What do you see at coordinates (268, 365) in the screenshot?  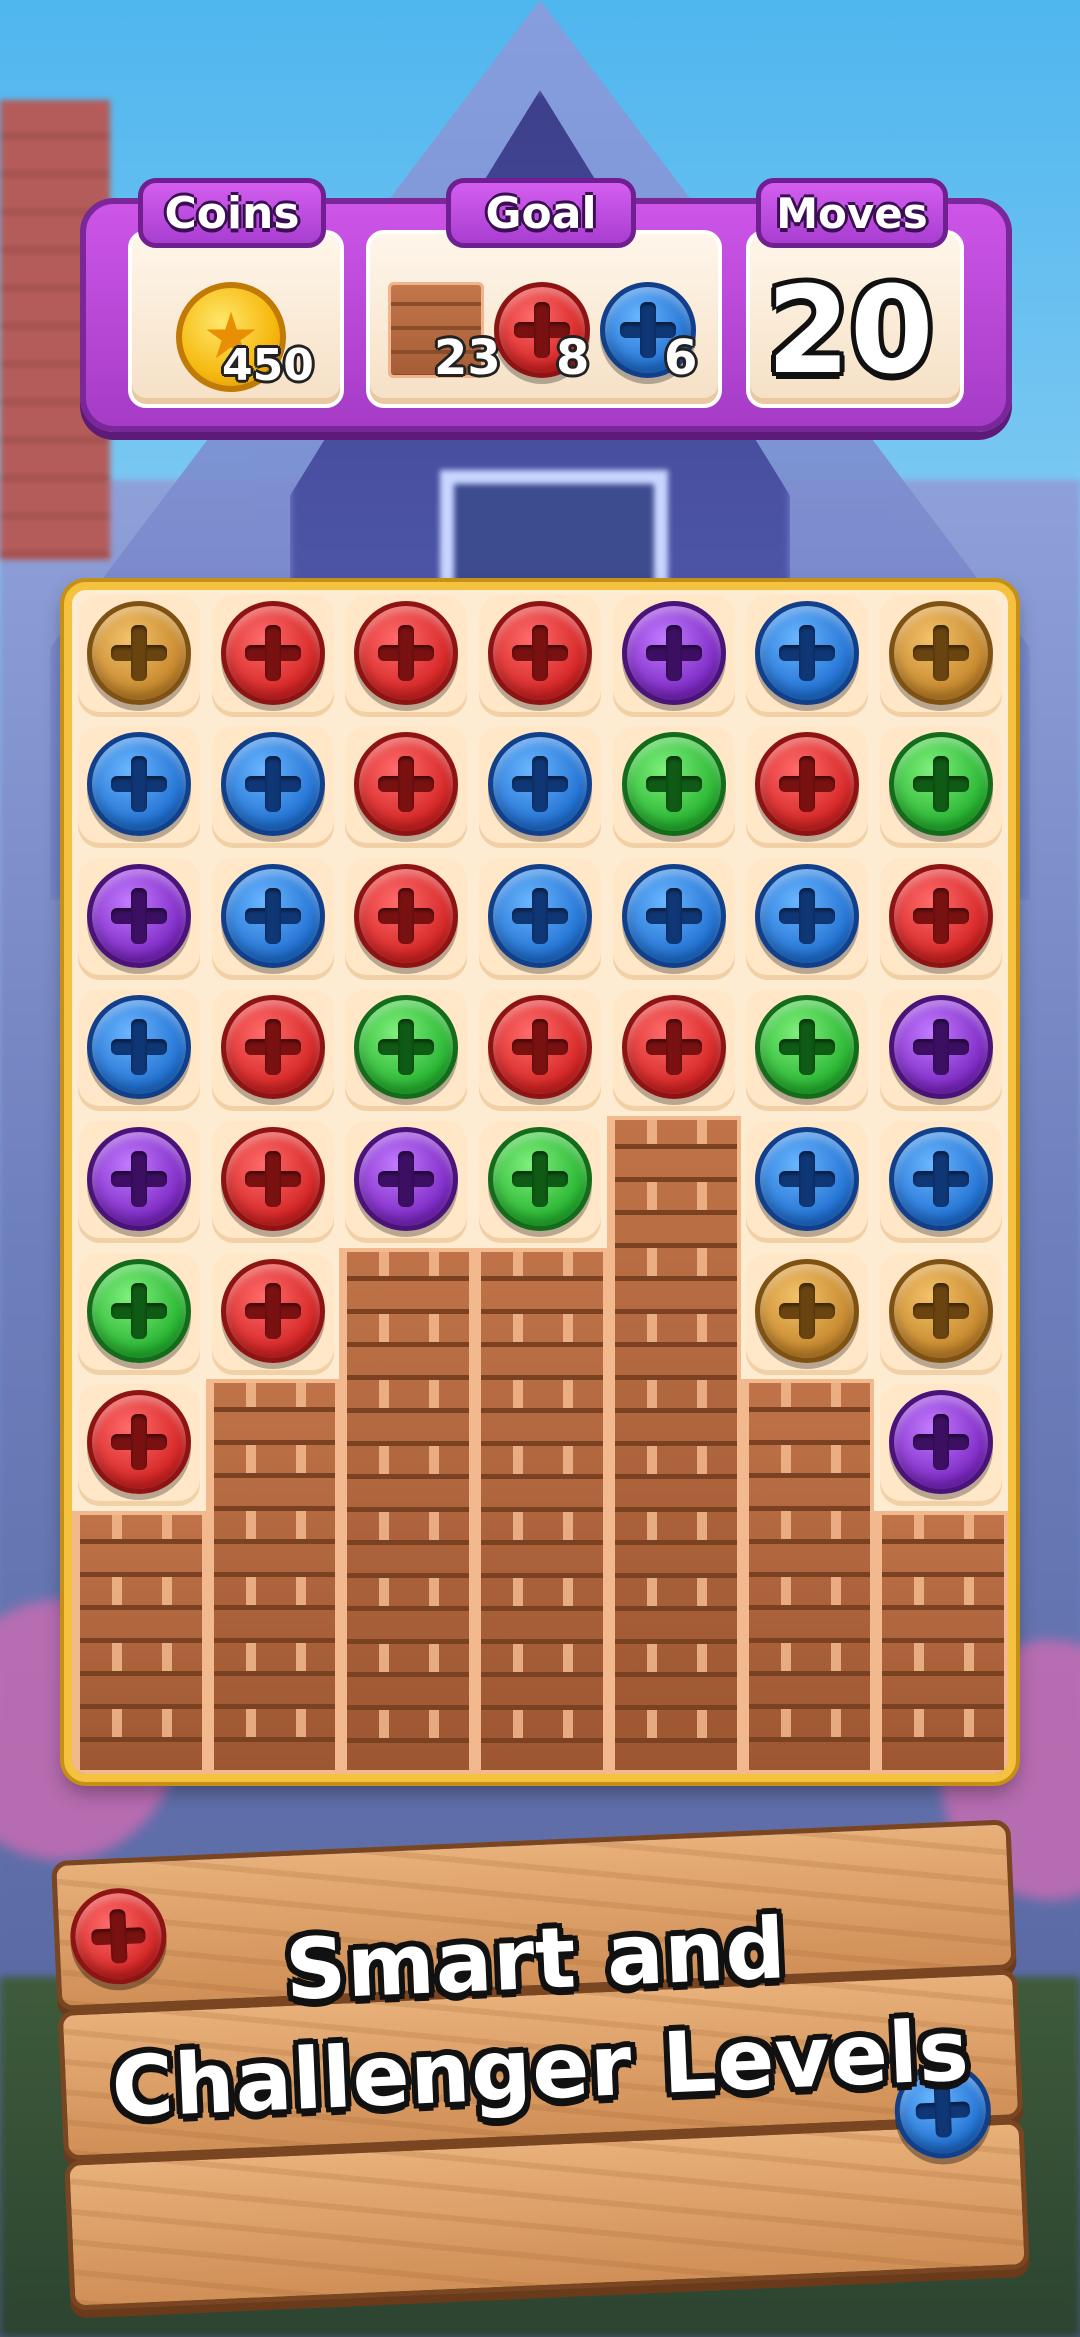 I see `coins-value: 450` at bounding box center [268, 365].